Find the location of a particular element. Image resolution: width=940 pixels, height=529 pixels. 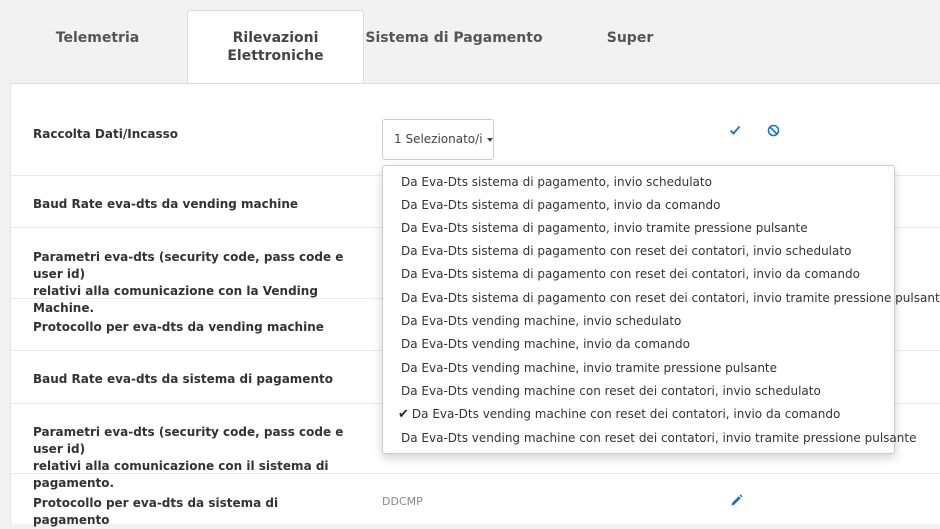

caret-down-icon is located at coordinates (489, 139).